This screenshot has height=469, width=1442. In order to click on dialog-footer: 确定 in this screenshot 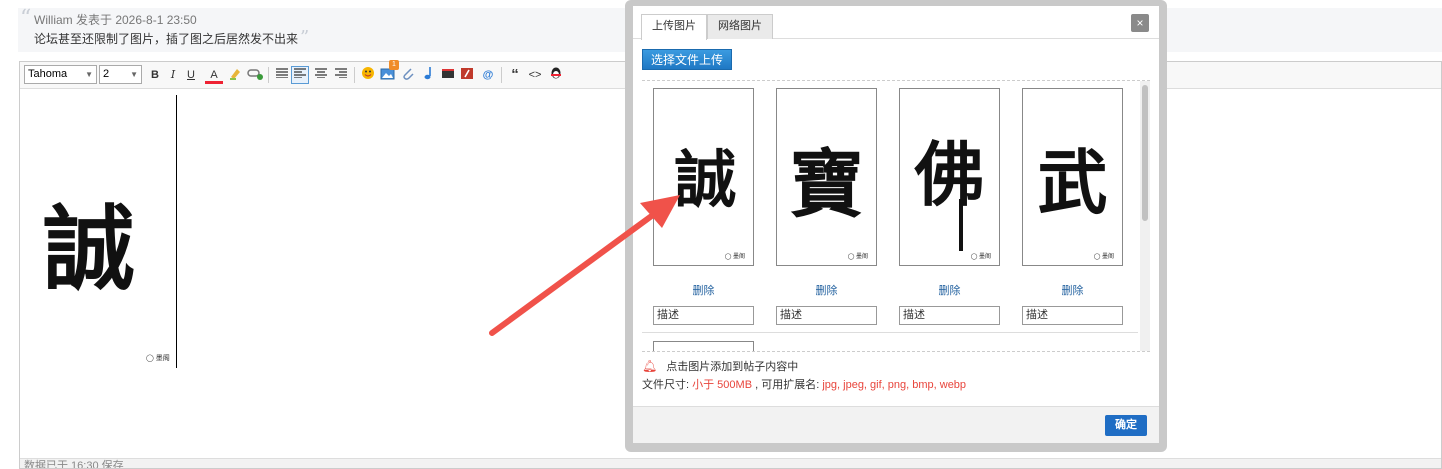, I will do `click(896, 424)`.